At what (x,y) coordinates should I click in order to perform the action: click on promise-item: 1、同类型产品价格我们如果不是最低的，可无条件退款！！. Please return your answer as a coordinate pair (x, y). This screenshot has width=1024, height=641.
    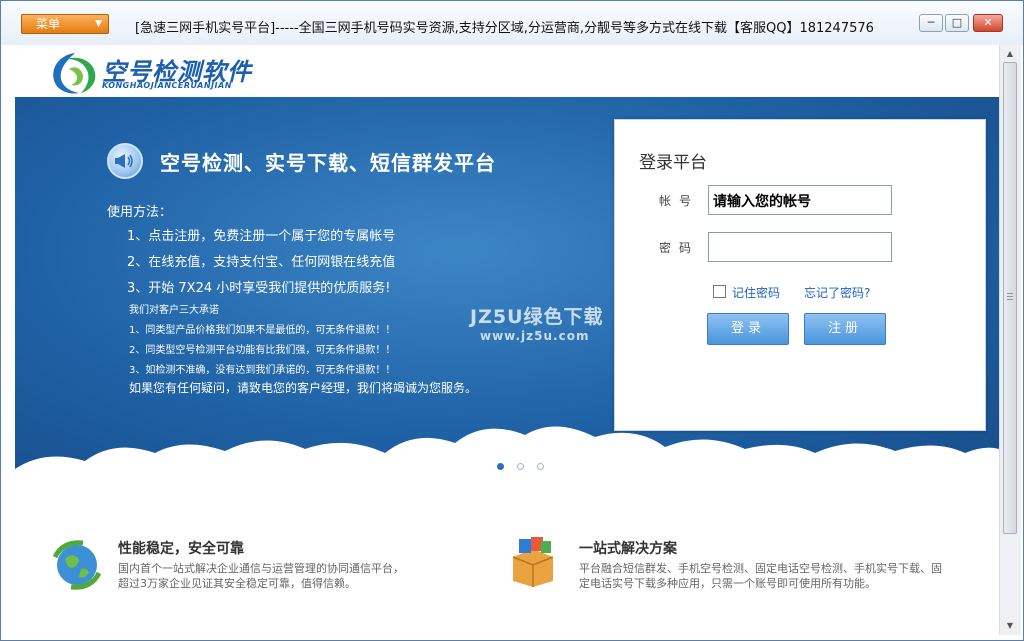
    Looking at the image, I should click on (262, 330).